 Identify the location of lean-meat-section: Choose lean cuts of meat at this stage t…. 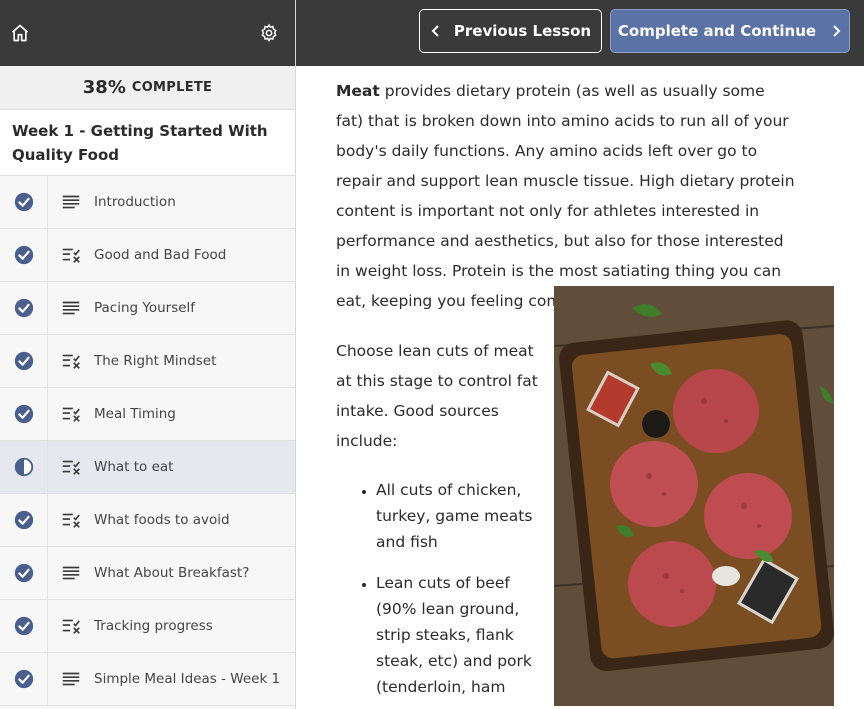
(438, 522).